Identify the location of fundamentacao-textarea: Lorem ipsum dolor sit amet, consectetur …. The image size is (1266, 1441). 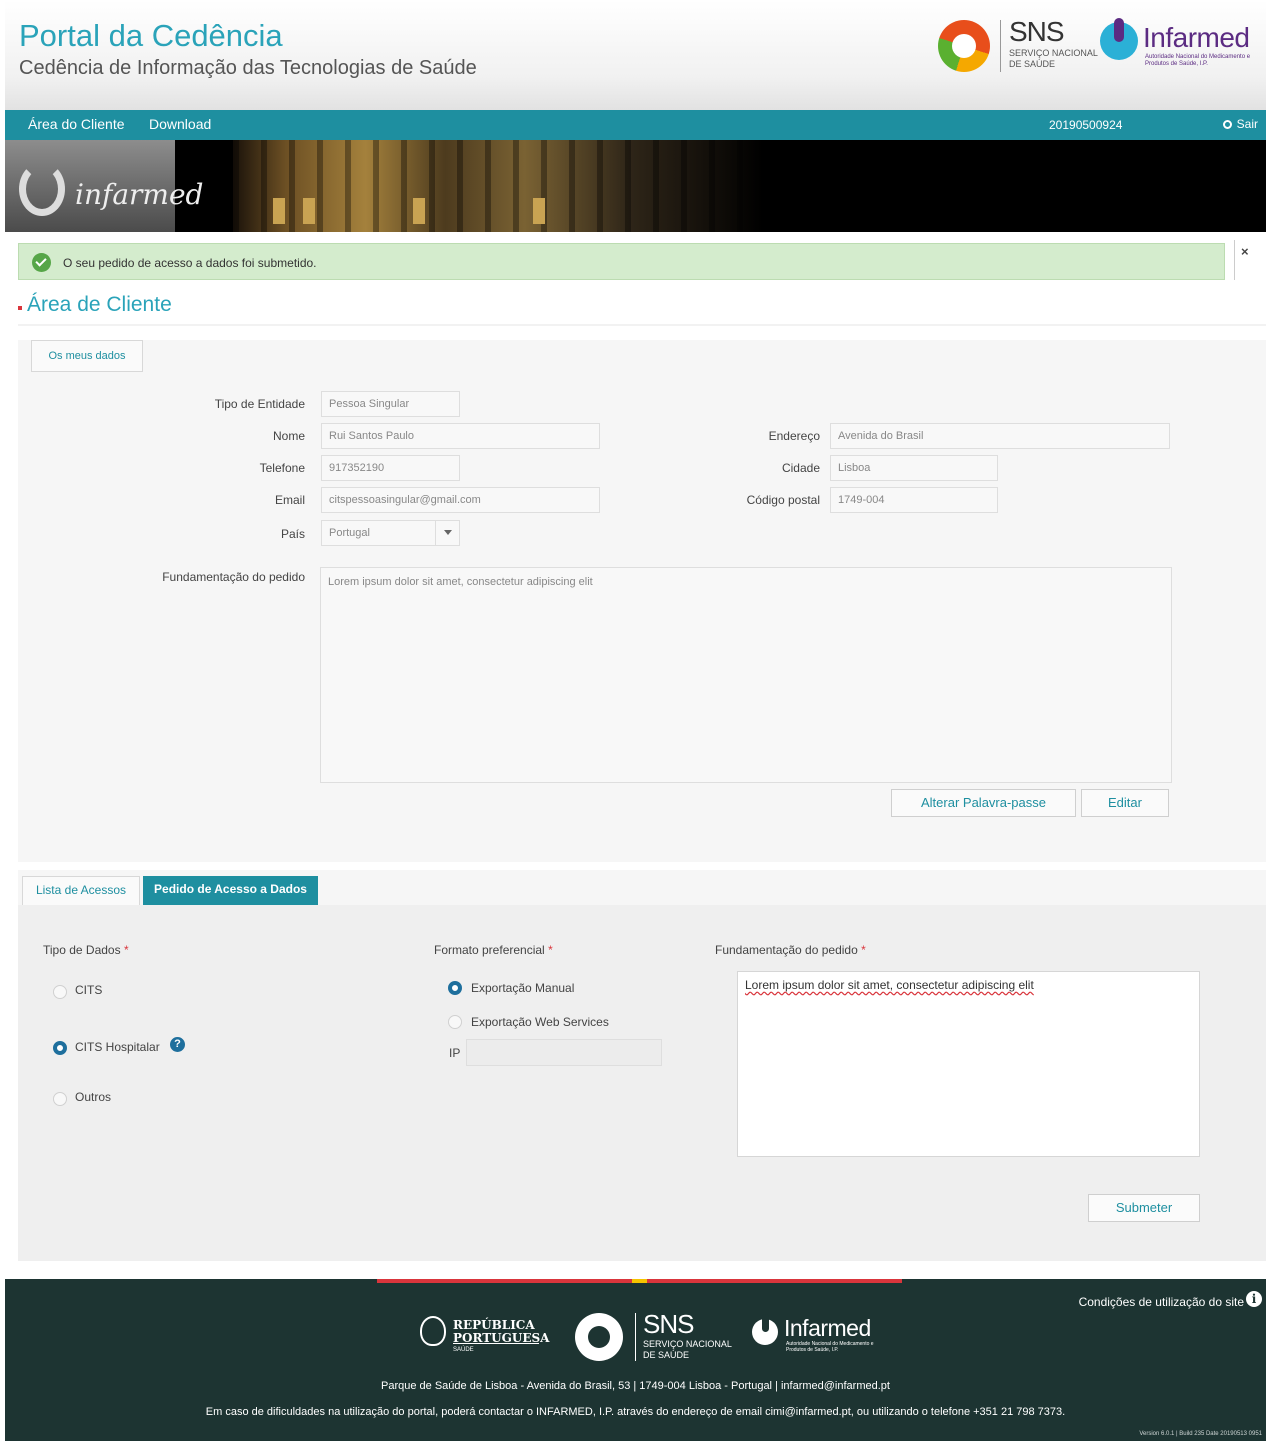
(746, 675).